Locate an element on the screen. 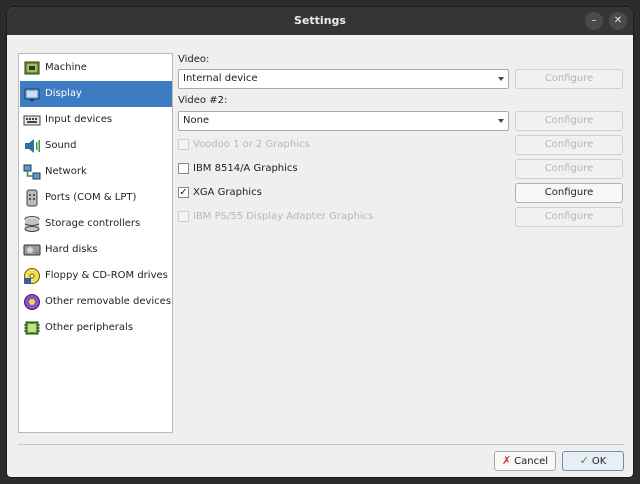 This screenshot has width=640, height=484. ps55-label: IBM PS/55 Display Adapter Graphics is located at coordinates (283, 216).